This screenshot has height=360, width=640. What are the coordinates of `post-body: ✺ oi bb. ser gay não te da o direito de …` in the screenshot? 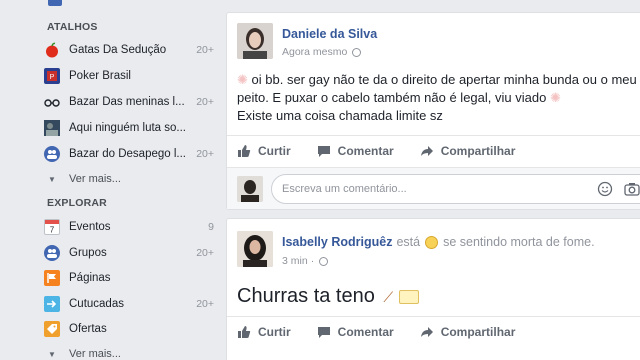 It's located at (438, 98).